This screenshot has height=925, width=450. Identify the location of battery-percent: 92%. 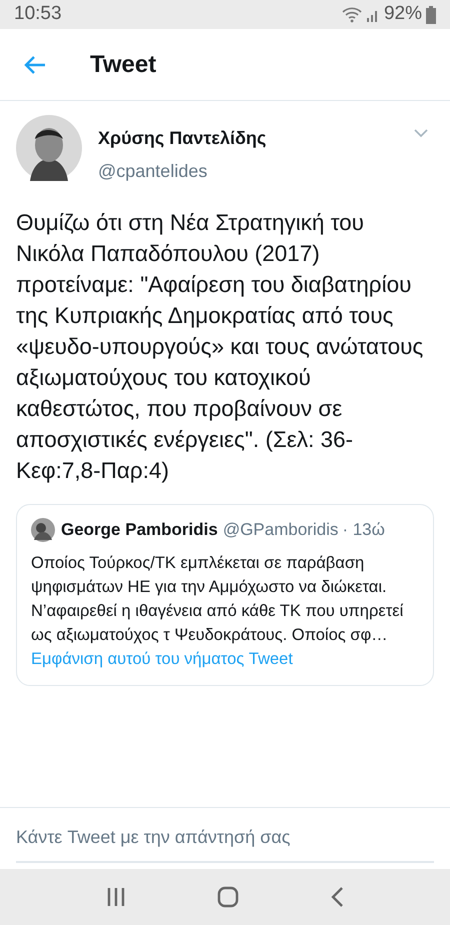
(403, 14).